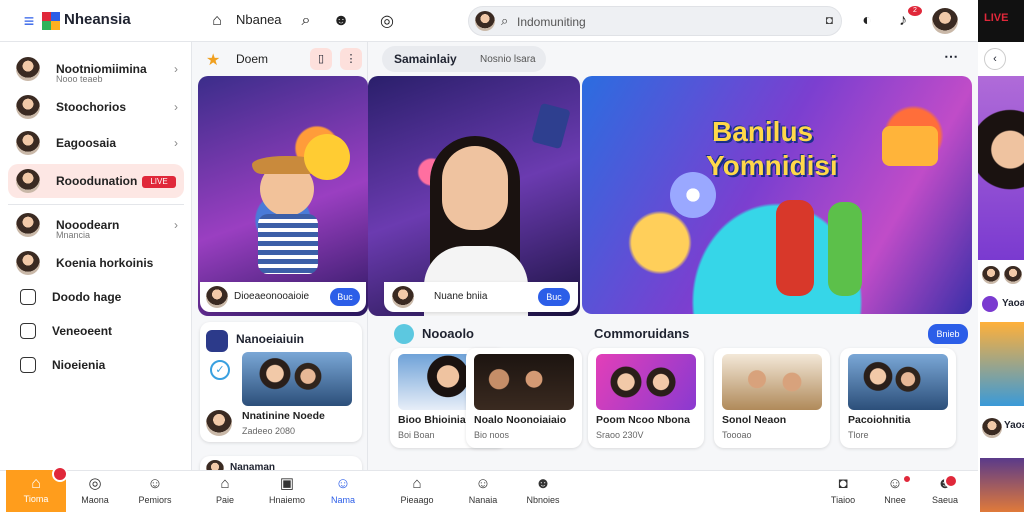 The image size is (1024, 512). I want to click on girl-face, so click(475, 188).